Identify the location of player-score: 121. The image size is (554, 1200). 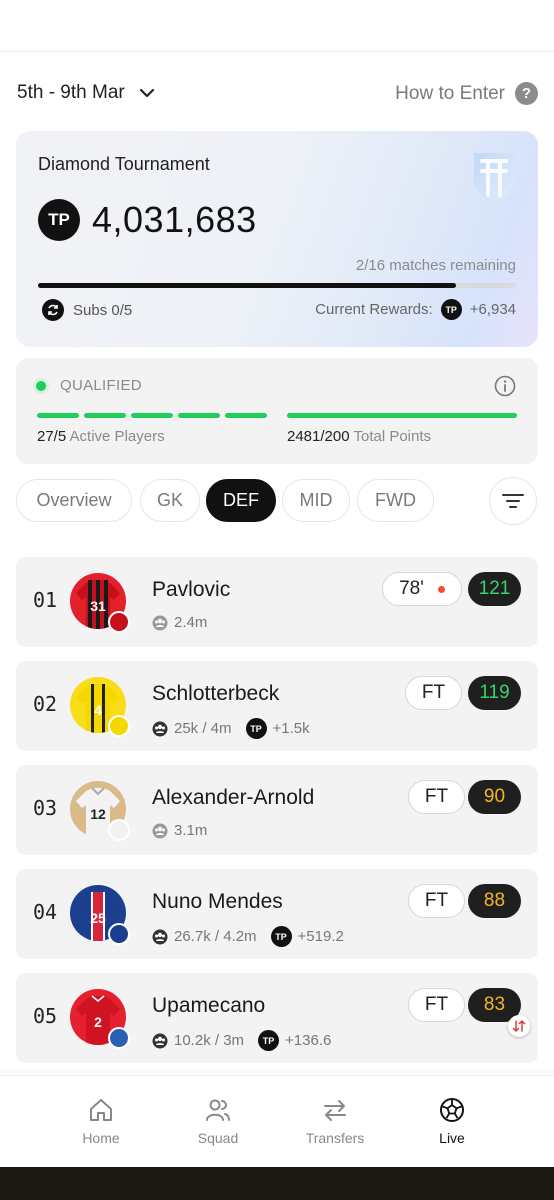
(494, 589).